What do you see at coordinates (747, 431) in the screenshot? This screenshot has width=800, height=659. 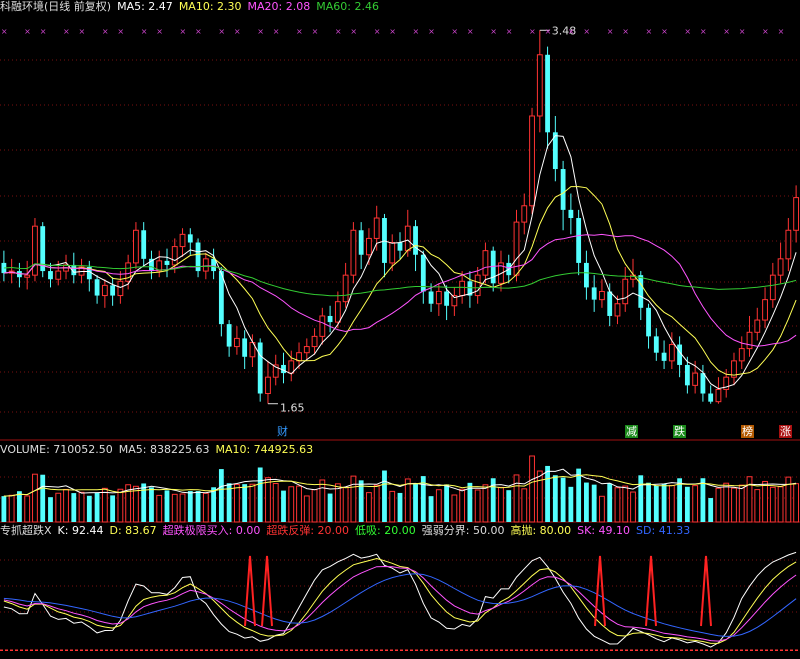 I see `badge-list: 榜` at bounding box center [747, 431].